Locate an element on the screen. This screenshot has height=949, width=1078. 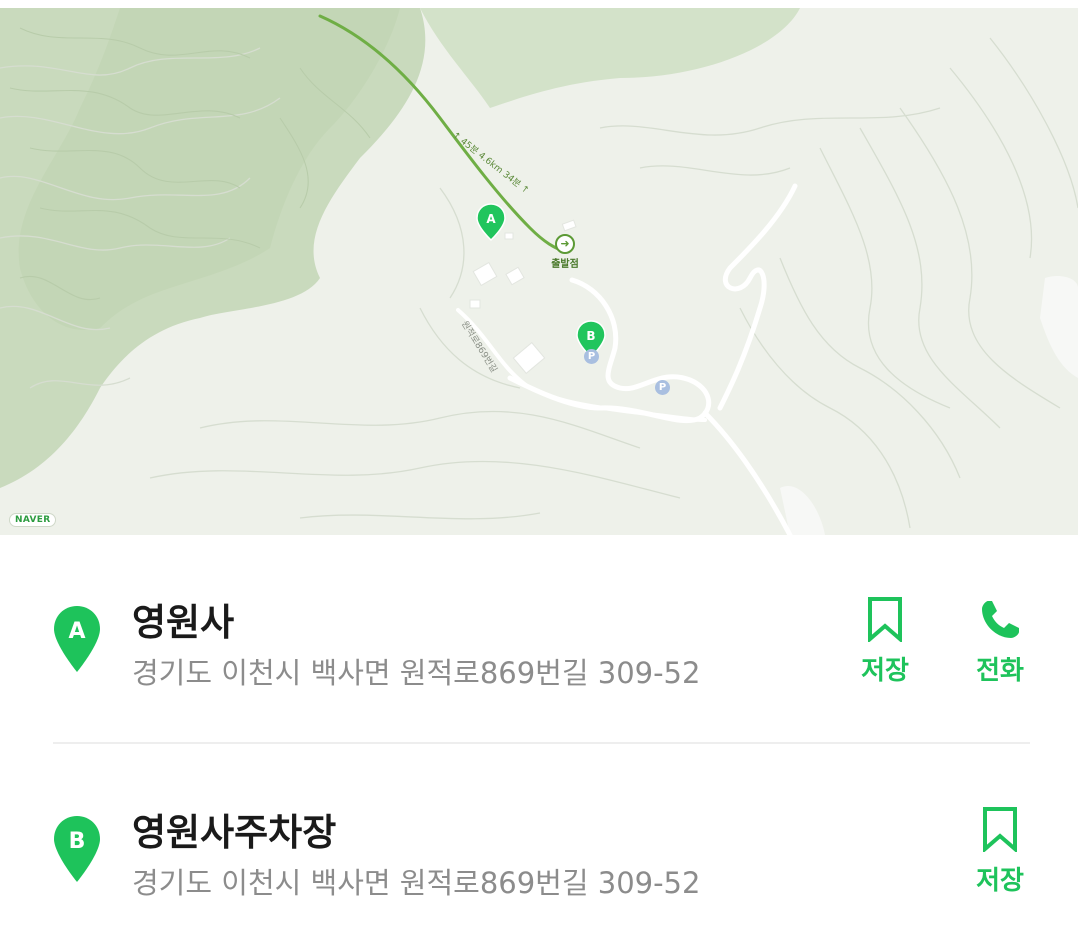
map-marker-a: A is located at coordinates (491, 222).